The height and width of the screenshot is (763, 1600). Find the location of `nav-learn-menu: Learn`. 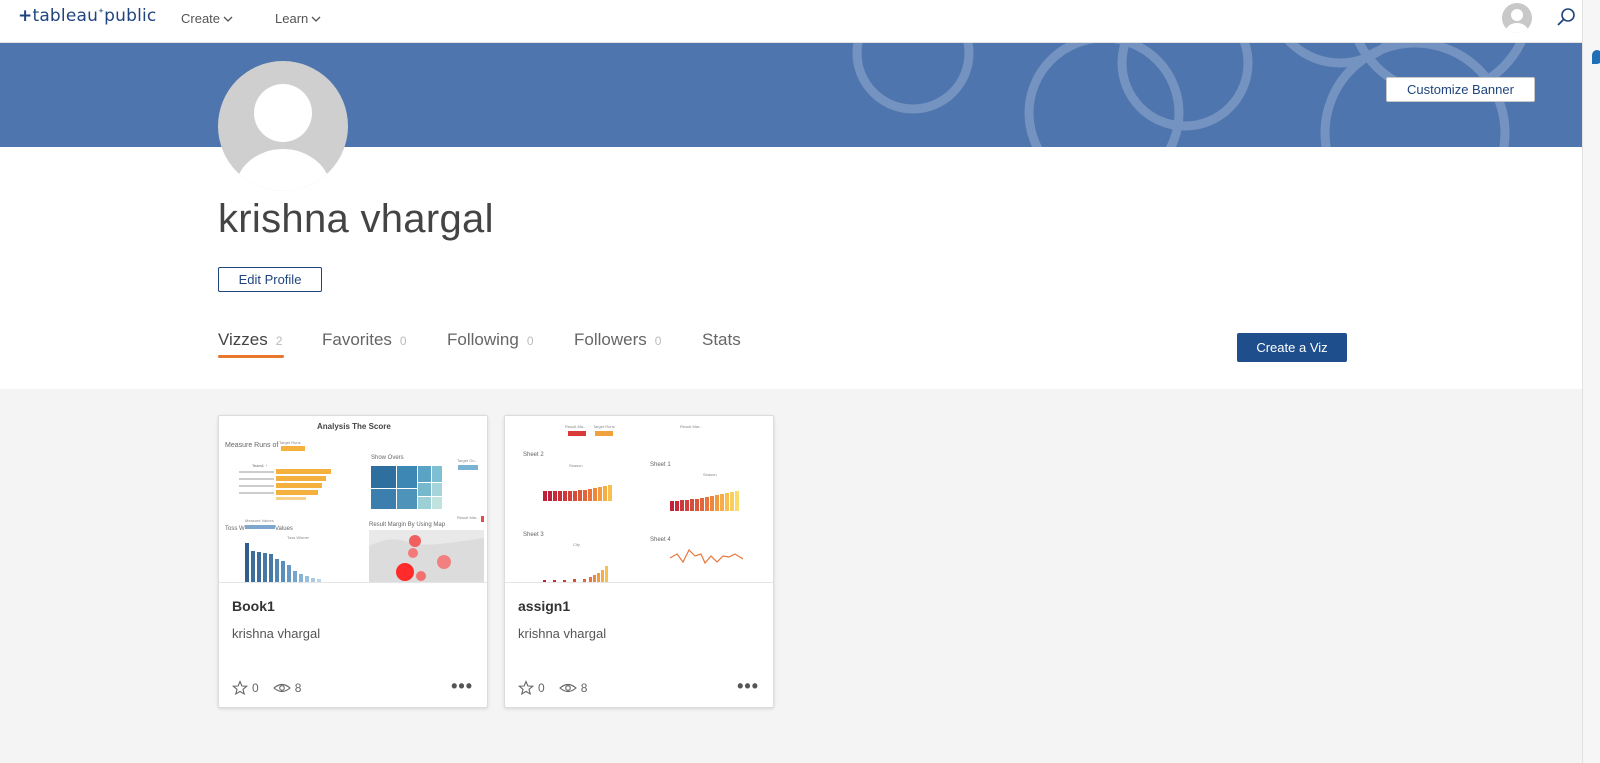

nav-learn-menu: Learn is located at coordinates (298, 18).